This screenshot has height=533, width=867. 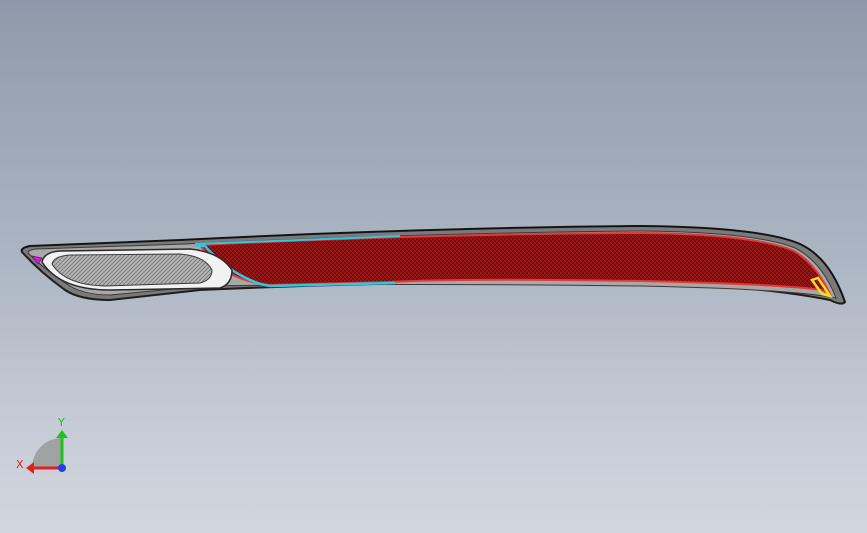 What do you see at coordinates (61, 422) in the screenshot?
I see `y-axis-label: Y` at bounding box center [61, 422].